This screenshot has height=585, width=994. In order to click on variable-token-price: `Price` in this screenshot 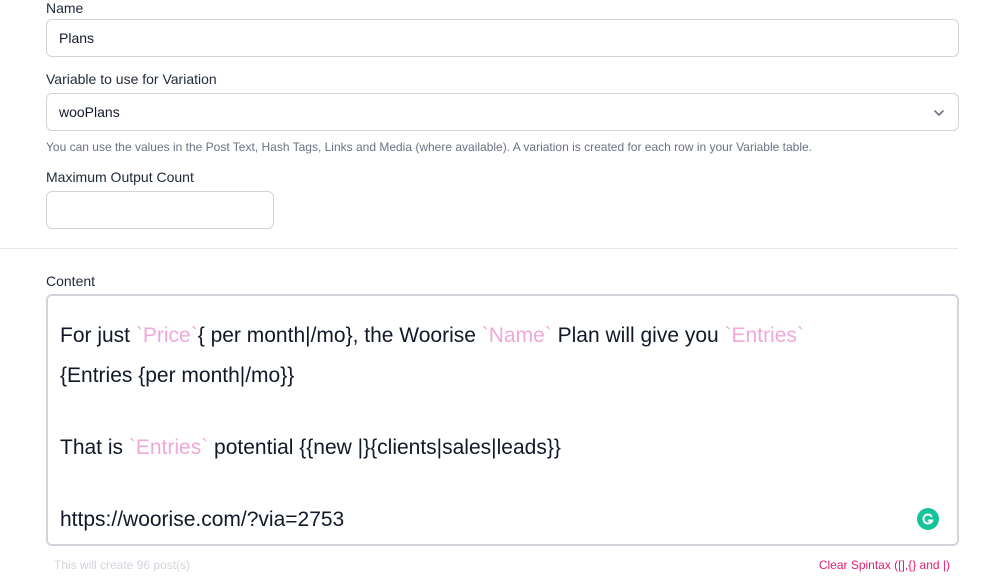, I will do `click(166, 335)`.